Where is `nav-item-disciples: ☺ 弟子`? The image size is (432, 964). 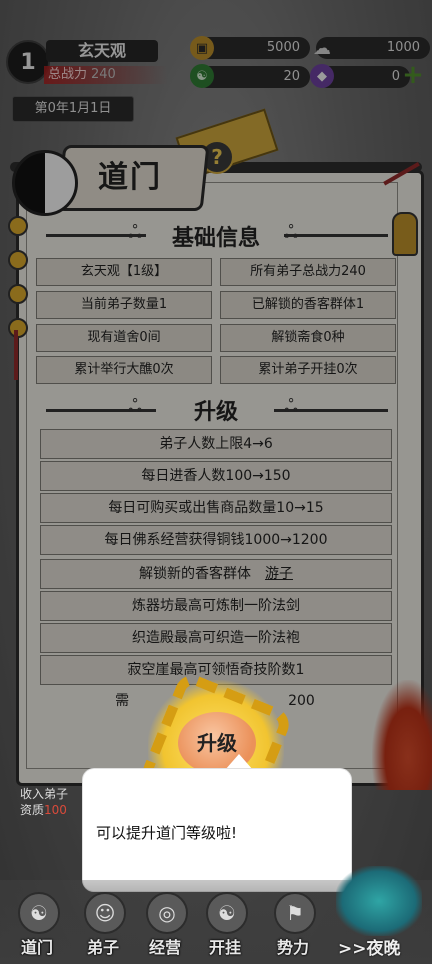
nav-item-disciples: ☺ 弟子 is located at coordinates (103, 922).